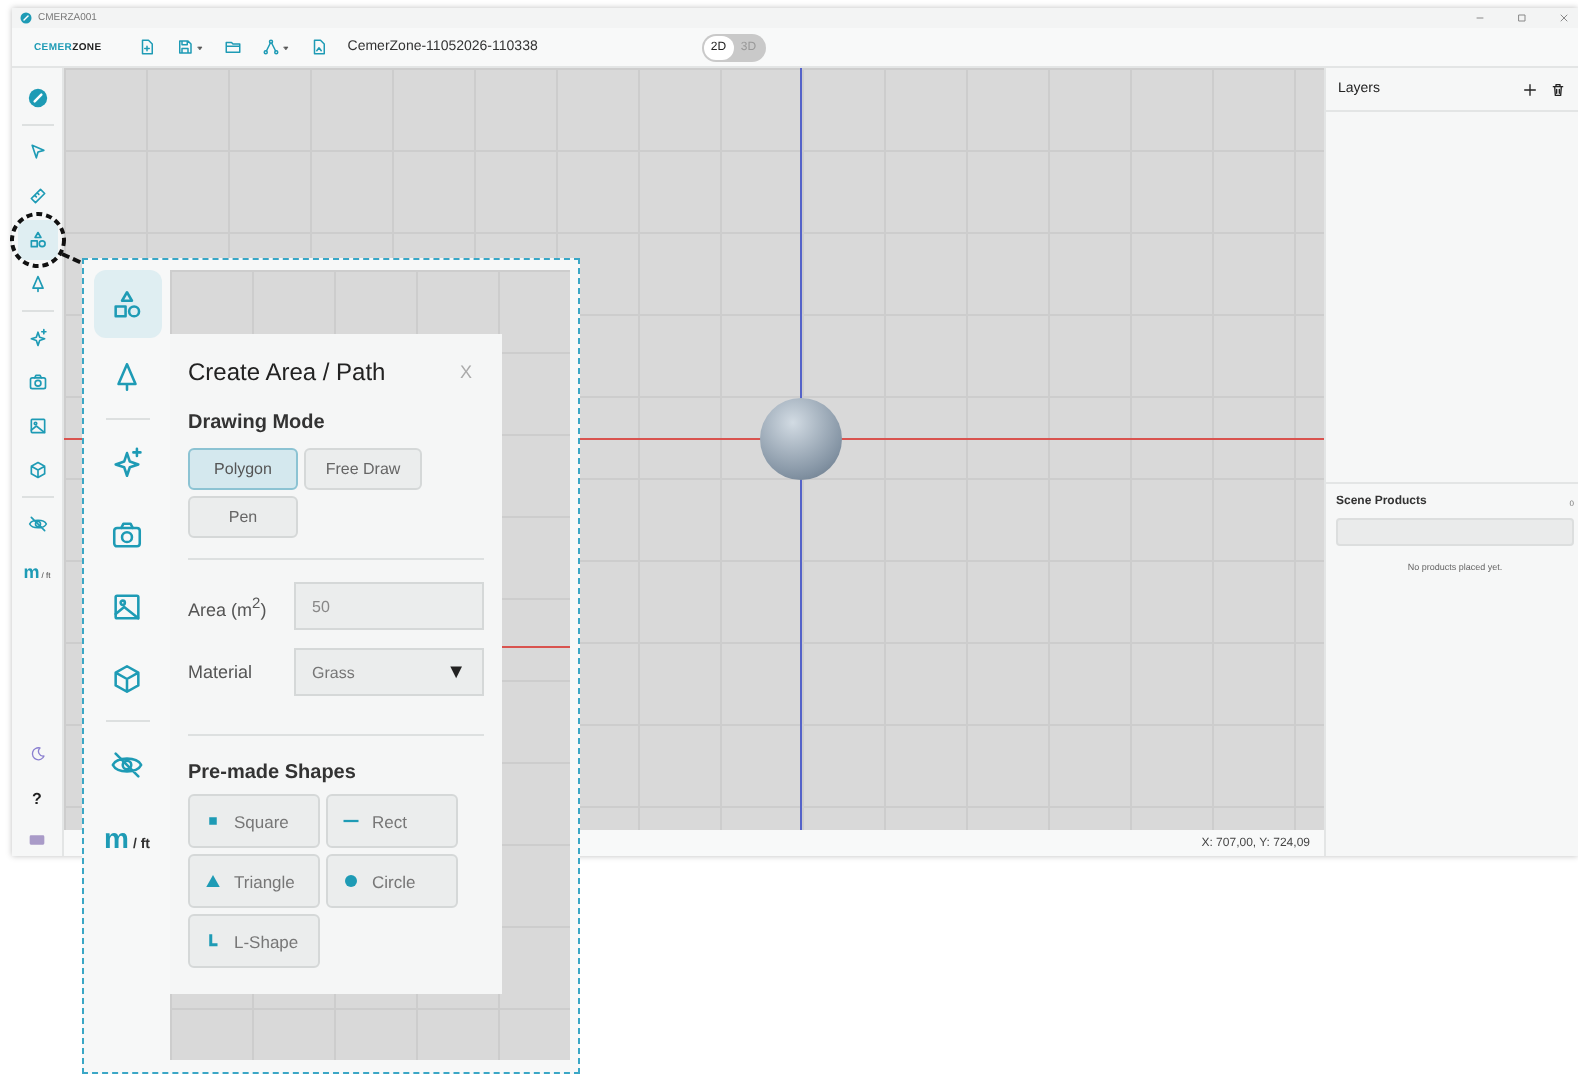  What do you see at coordinates (37, 152) in the screenshot?
I see `pointer-icon` at bounding box center [37, 152].